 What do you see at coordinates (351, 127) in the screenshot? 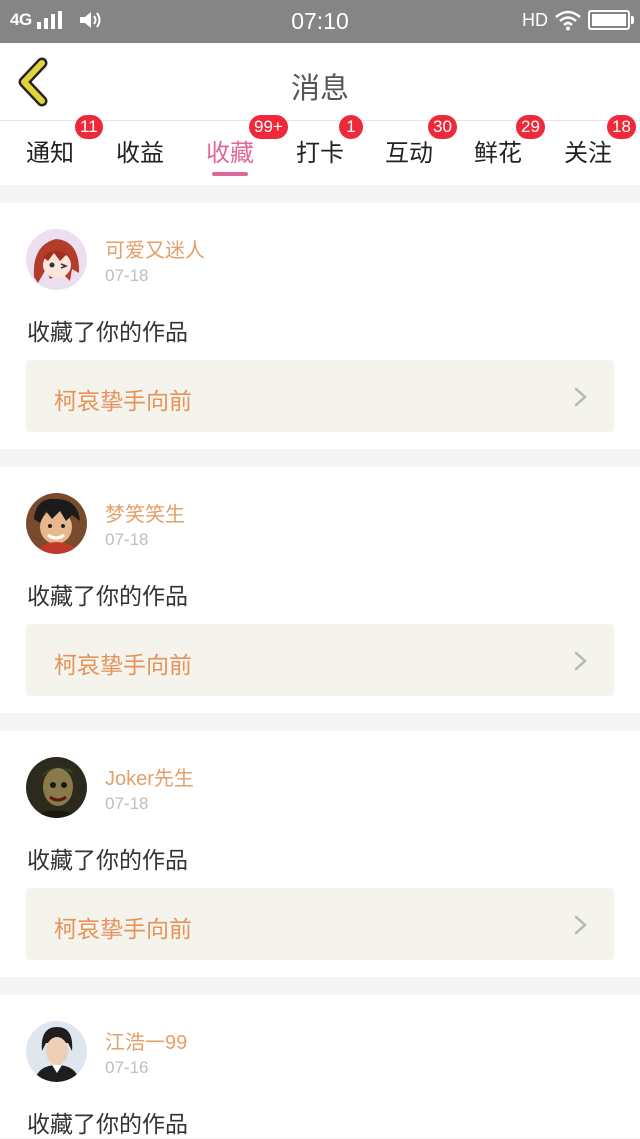
I see `tab-badge: 1` at bounding box center [351, 127].